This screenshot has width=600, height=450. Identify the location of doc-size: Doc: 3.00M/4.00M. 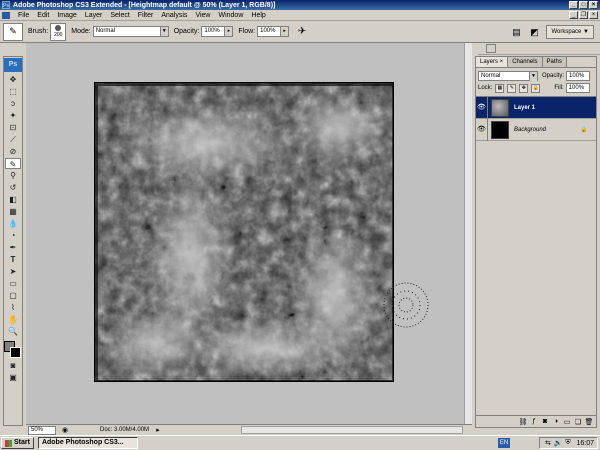
(125, 430).